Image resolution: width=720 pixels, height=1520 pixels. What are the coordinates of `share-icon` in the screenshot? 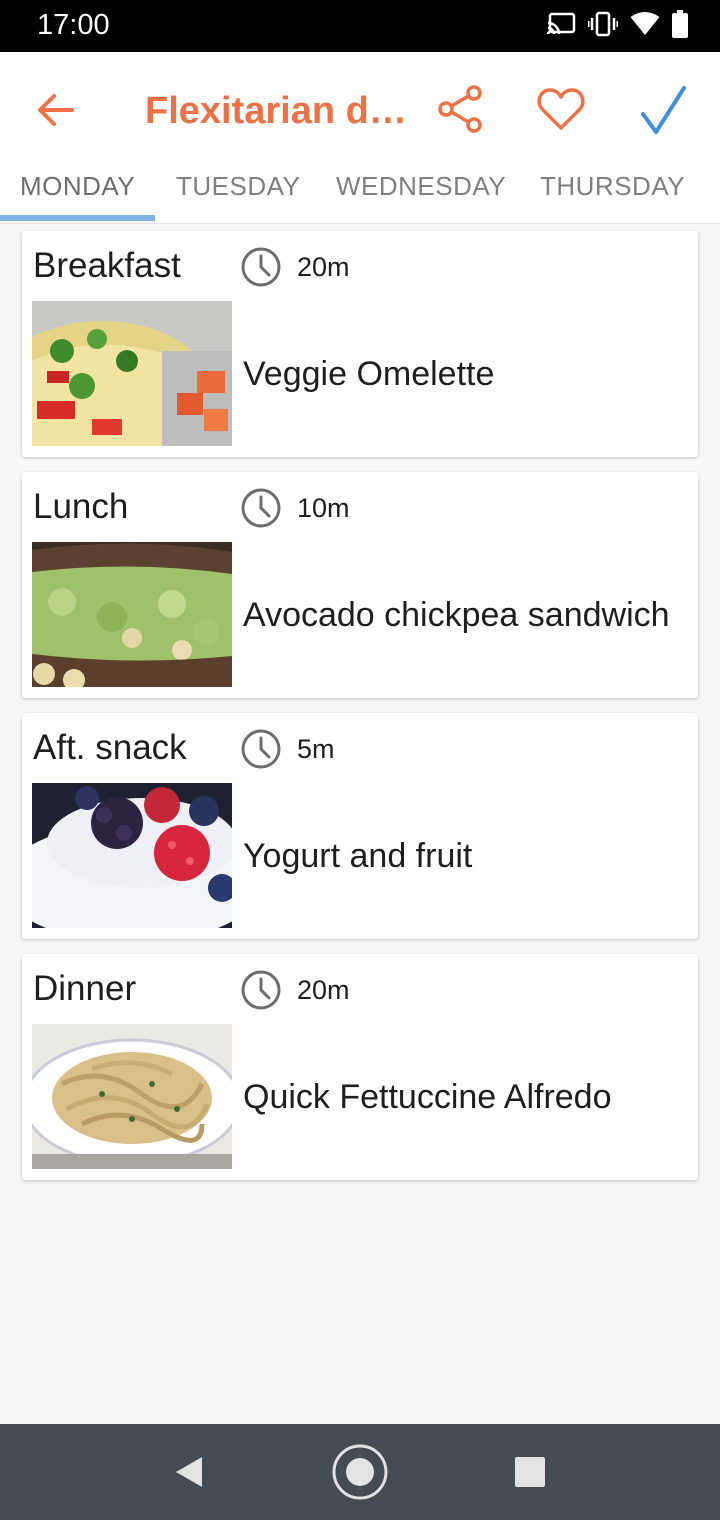 It's located at (460, 109).